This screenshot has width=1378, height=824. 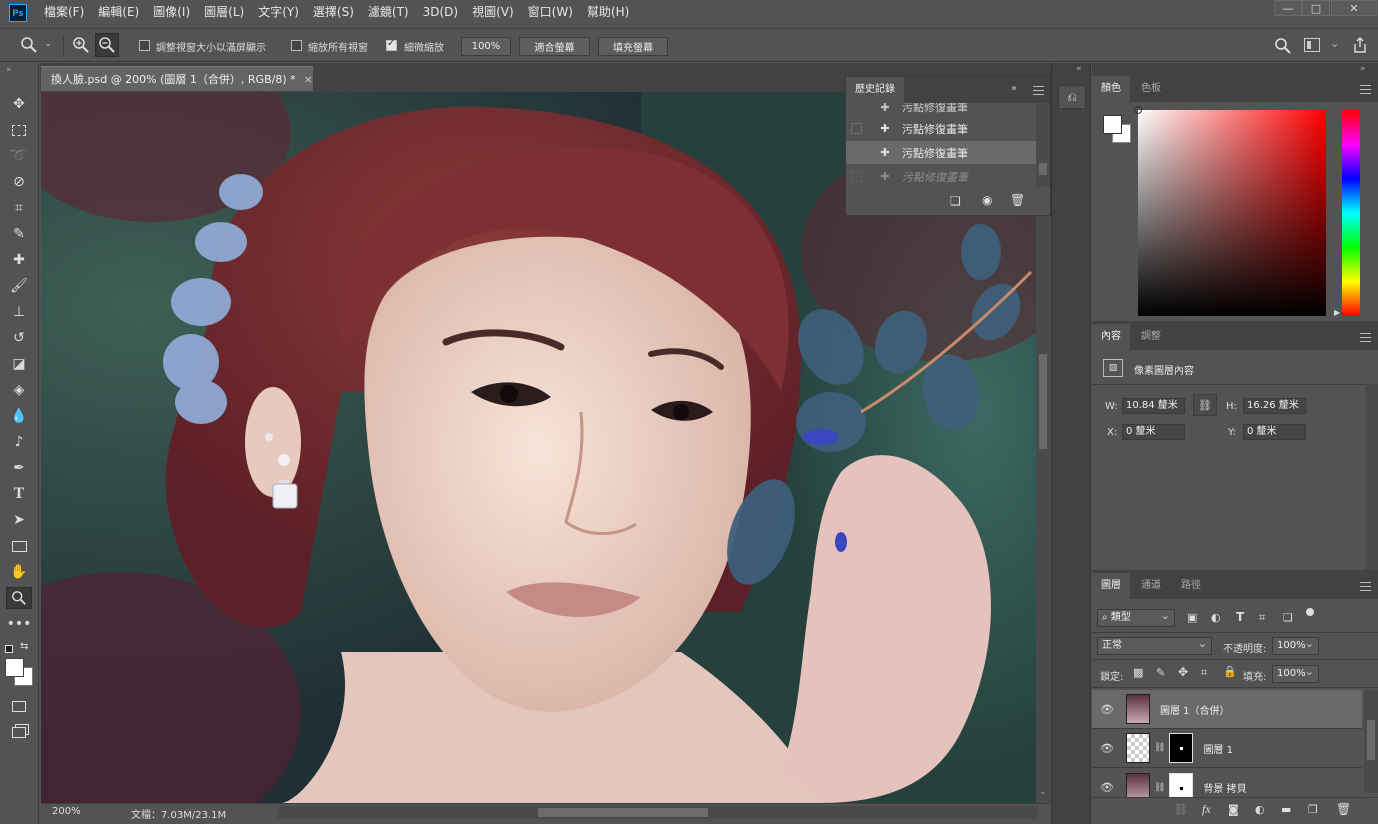 What do you see at coordinates (1072, 97) in the screenshot?
I see `history-panel-icon: ⎌` at bounding box center [1072, 97].